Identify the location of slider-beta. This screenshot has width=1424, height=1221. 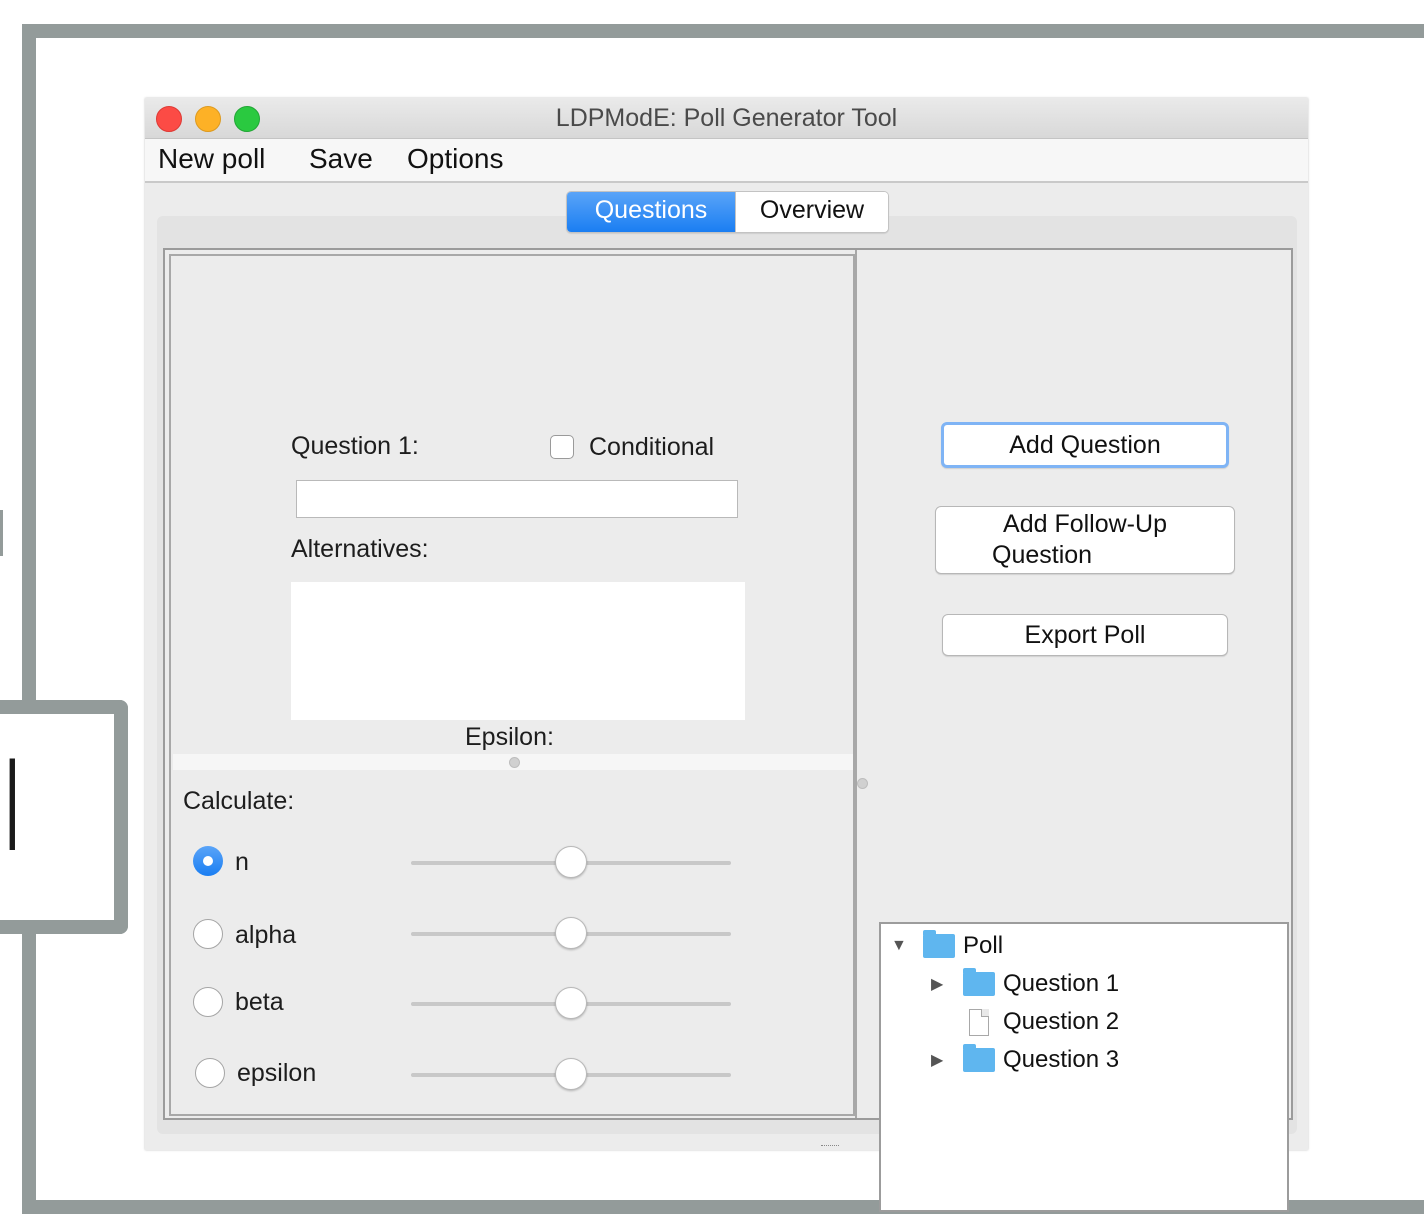
(571, 1003).